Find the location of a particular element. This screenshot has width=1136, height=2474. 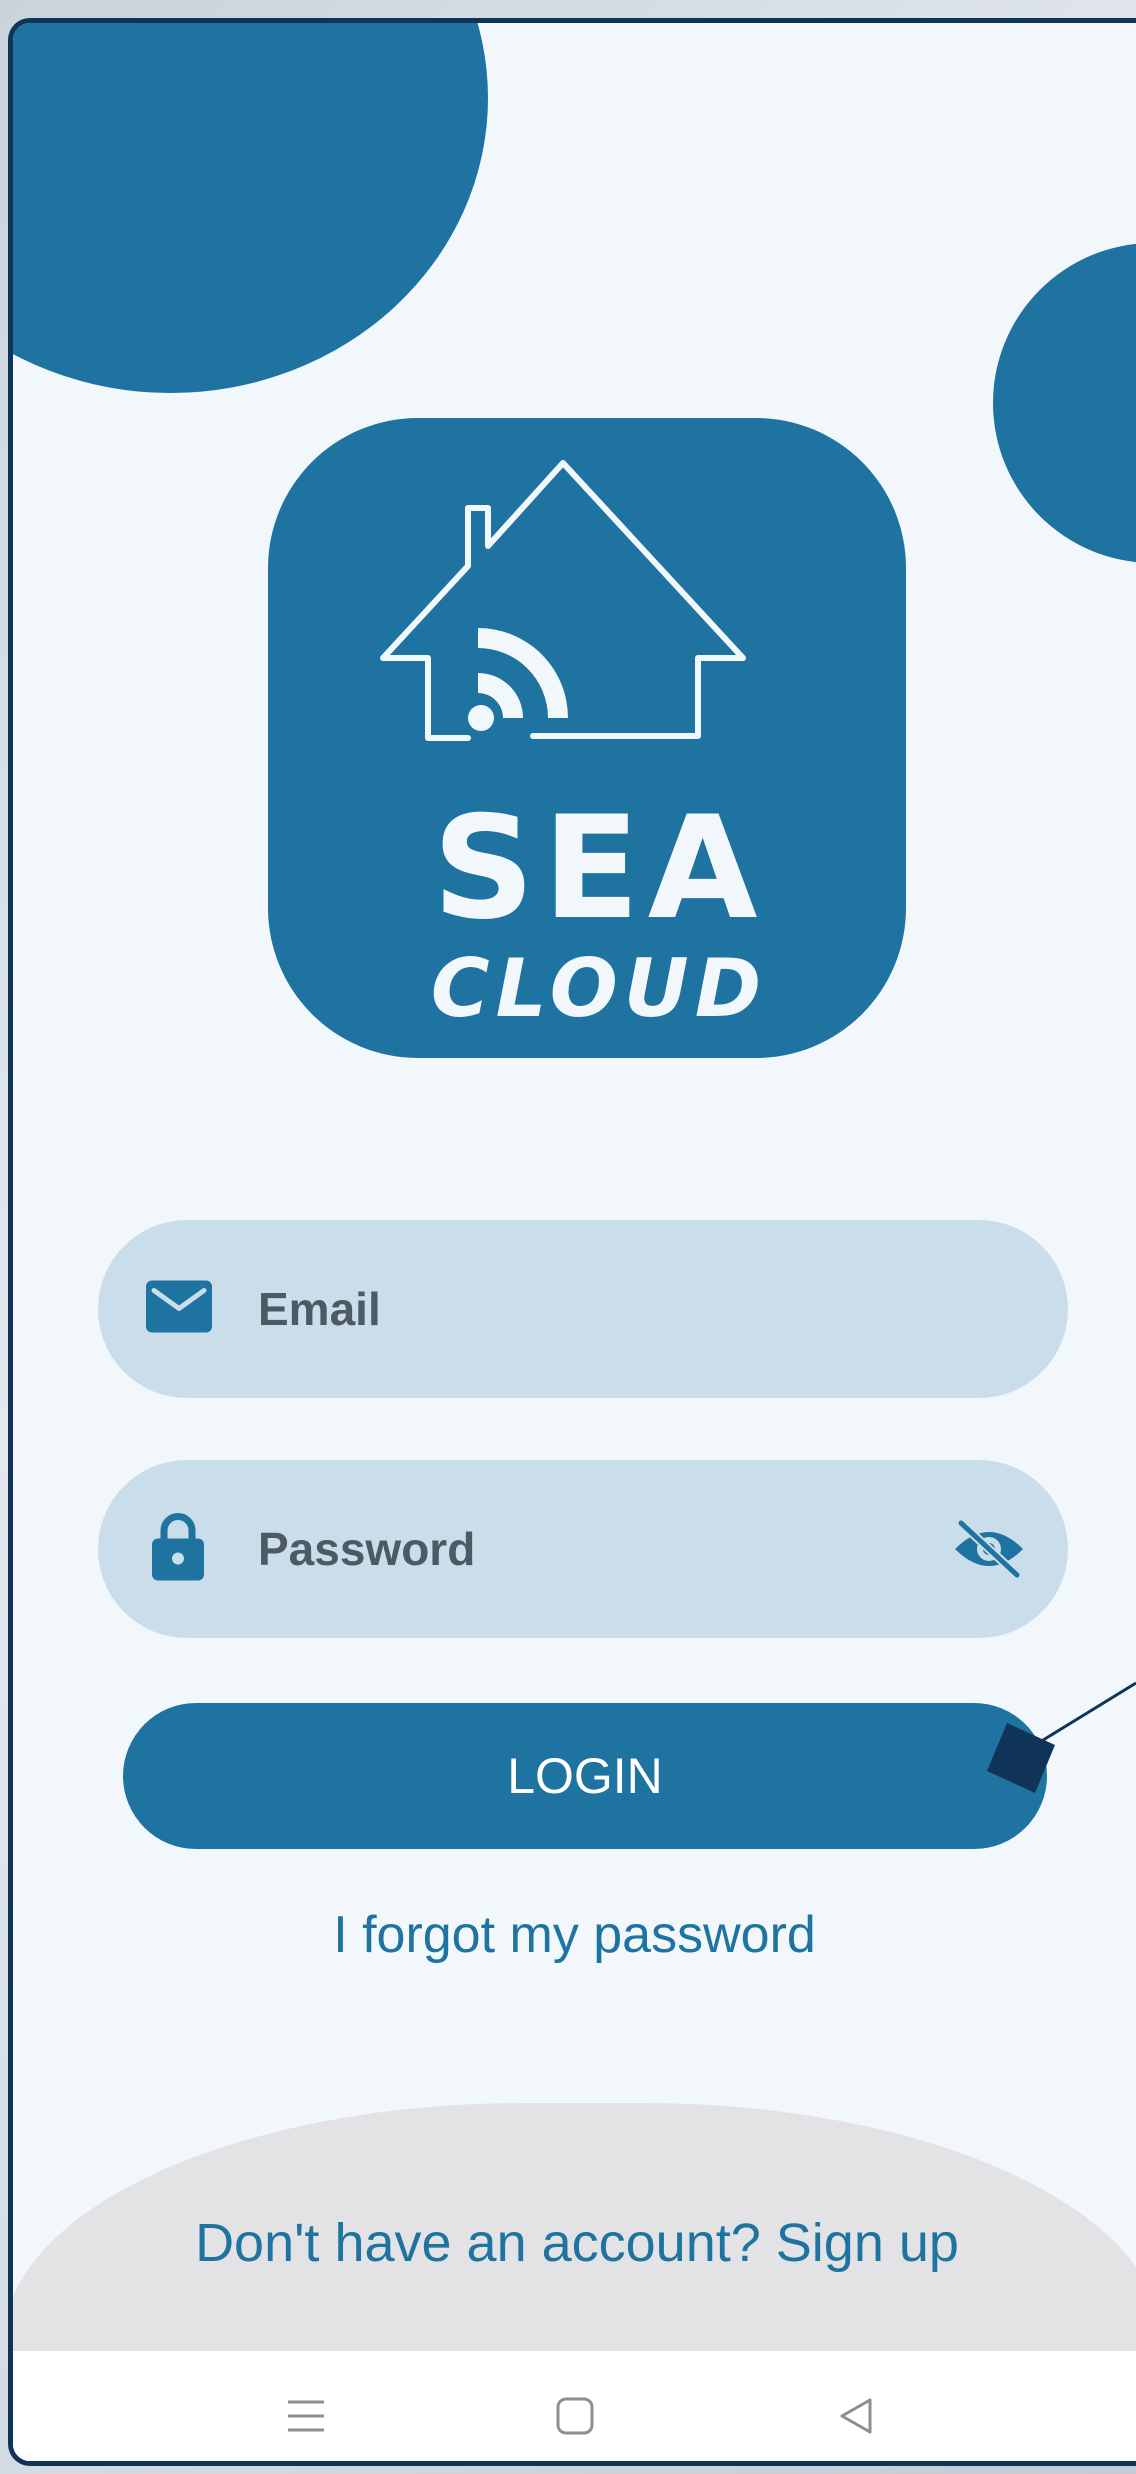

logo-text-cloud: CLOUD is located at coordinates (599, 988).